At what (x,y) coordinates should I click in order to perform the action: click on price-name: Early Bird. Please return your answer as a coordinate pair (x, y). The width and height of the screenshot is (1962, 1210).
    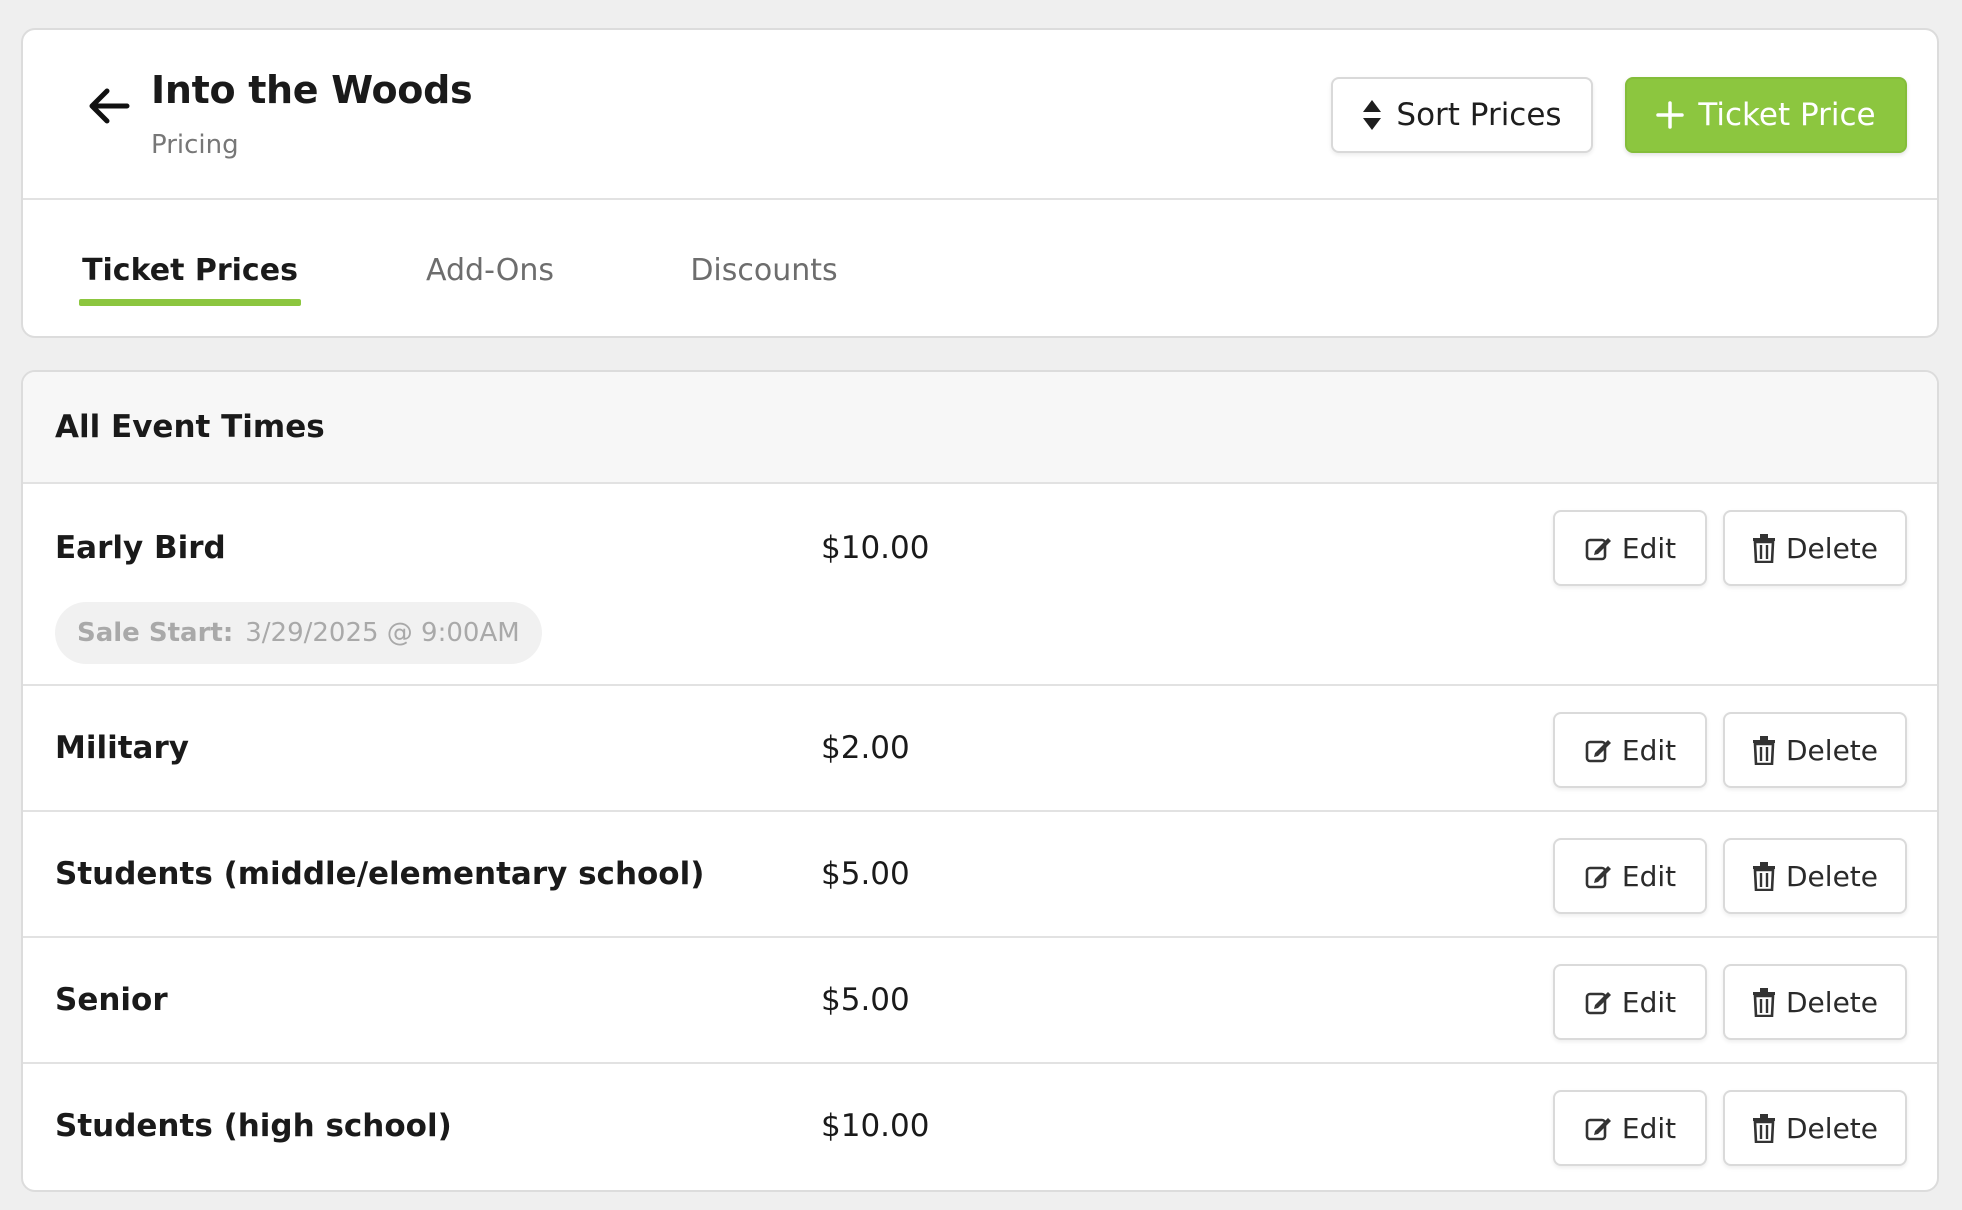
    Looking at the image, I should click on (140, 548).